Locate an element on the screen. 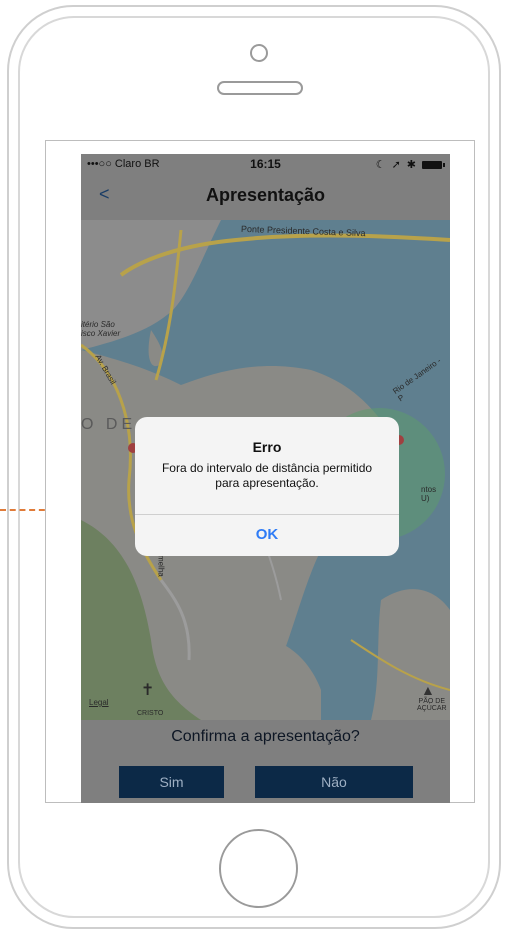 The image size is (510, 936). map-label-district: O DE is located at coordinates (109, 424).